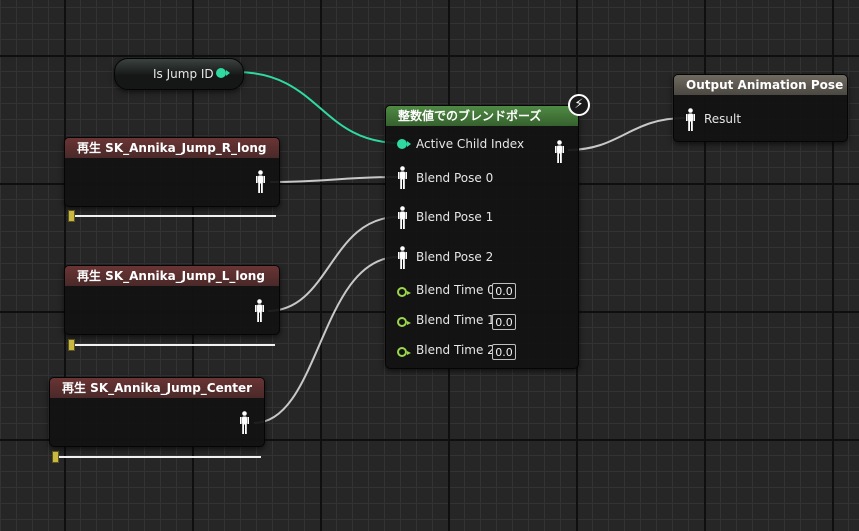 The height and width of the screenshot is (531, 859). I want to click on active-child-index-label: Active Child Index, so click(470, 144).